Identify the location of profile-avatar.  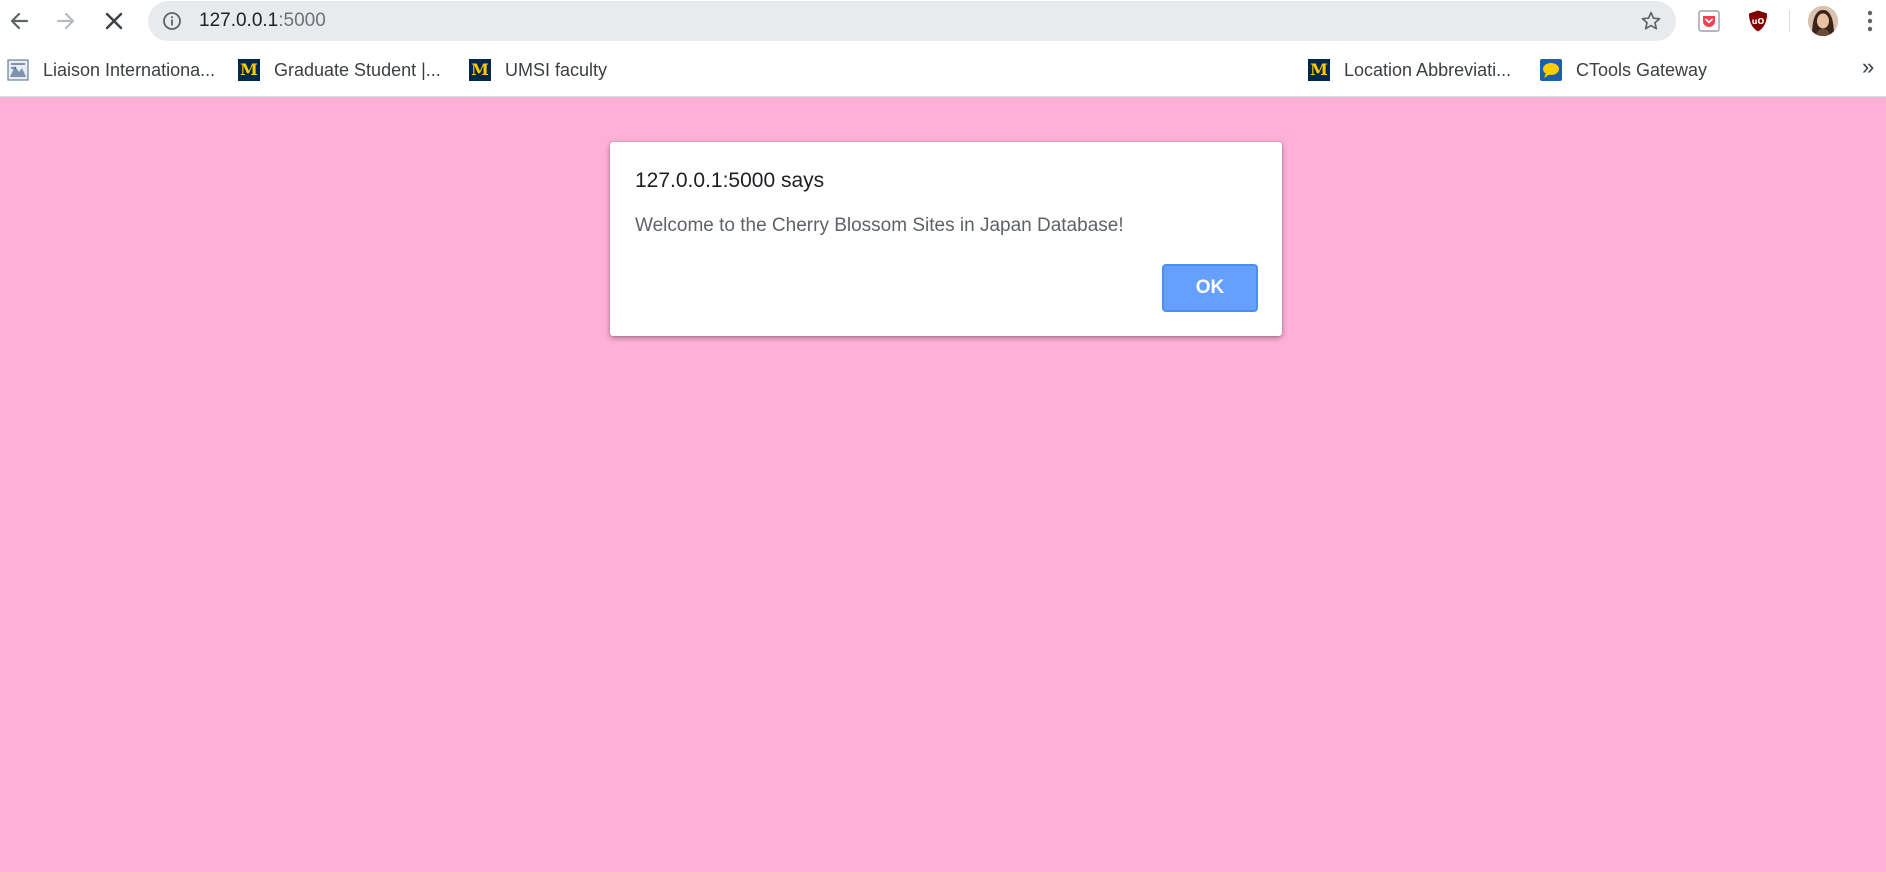
(1823, 21).